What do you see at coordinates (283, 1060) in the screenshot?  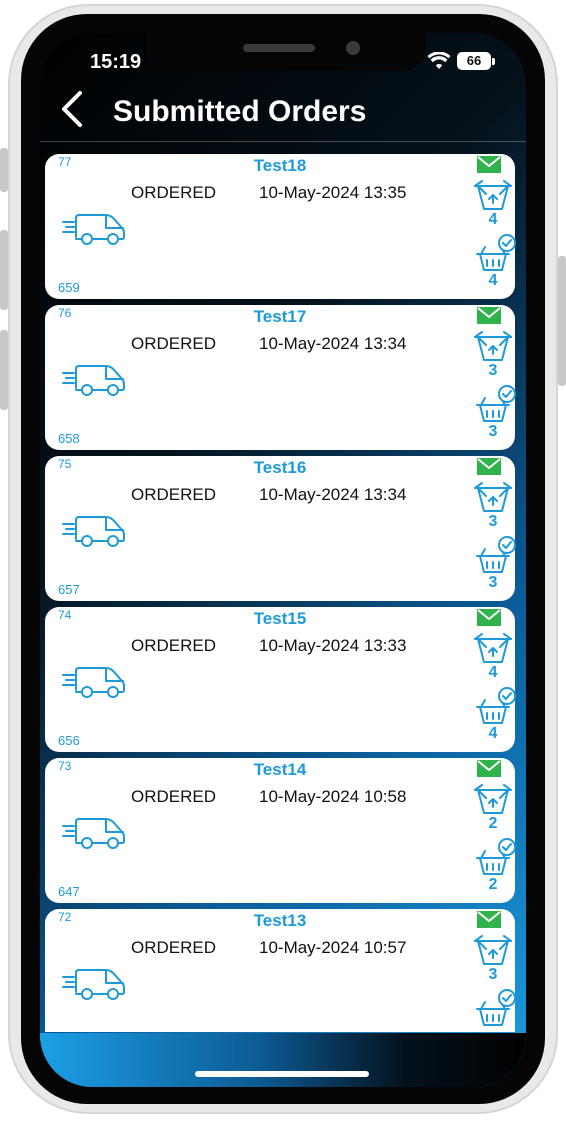 I see `screen-footer-gradient` at bounding box center [283, 1060].